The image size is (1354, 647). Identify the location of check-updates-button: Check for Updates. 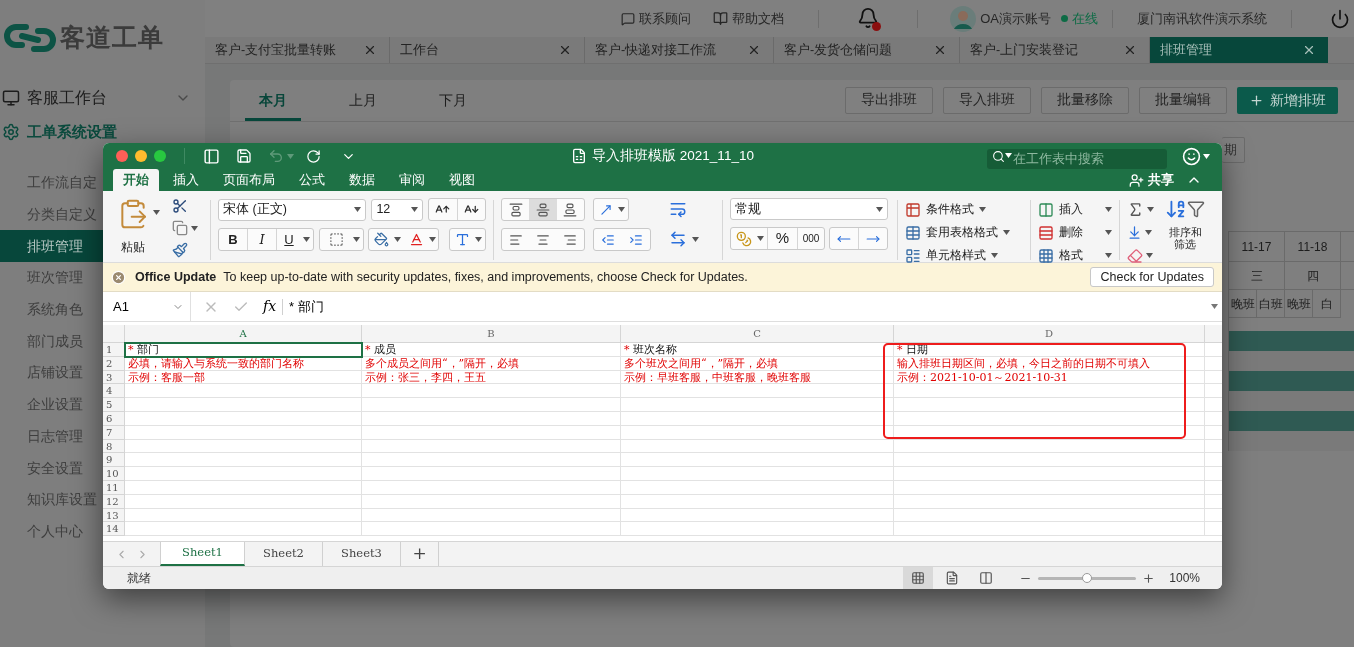
(1152, 277).